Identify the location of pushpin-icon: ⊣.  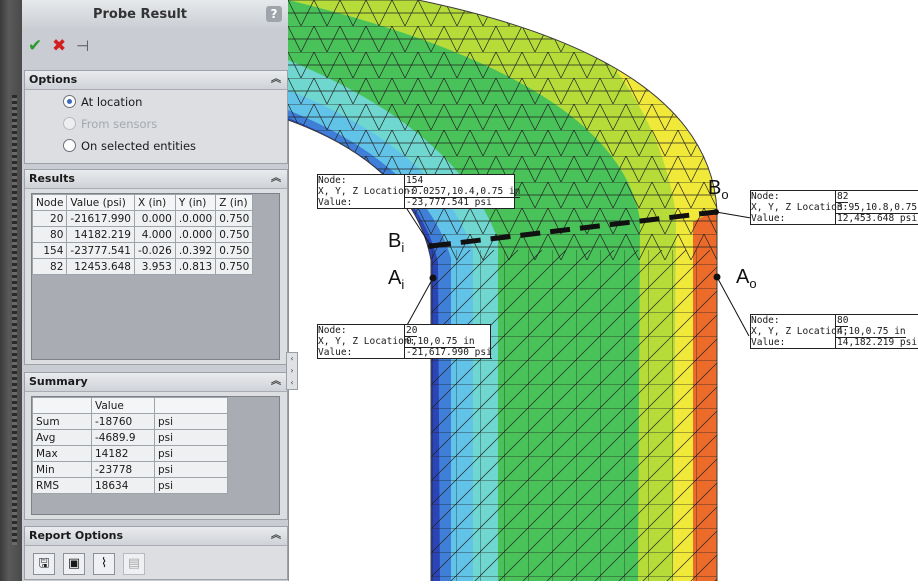
(82, 46).